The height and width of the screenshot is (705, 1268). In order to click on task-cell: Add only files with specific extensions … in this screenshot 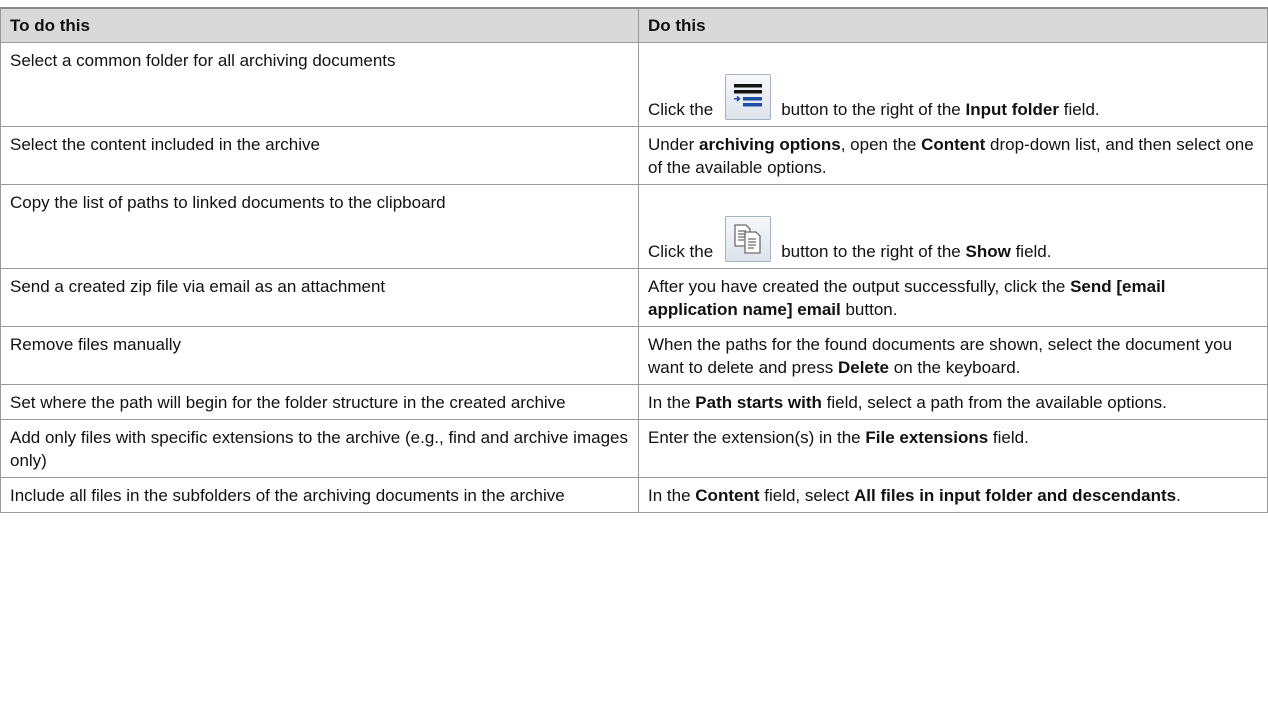, I will do `click(319, 448)`.